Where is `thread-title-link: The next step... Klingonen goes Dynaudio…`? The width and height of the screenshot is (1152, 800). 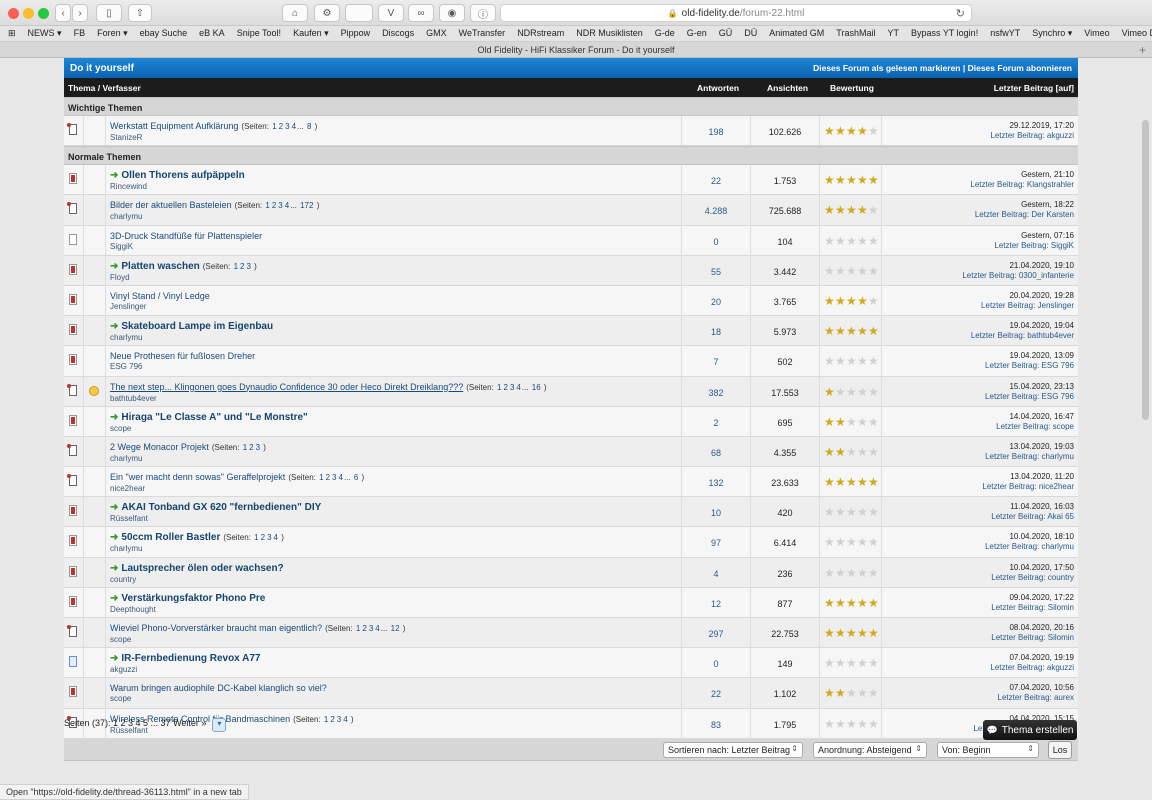 thread-title-link: The next step... Klingonen goes Dynaudio… is located at coordinates (286, 387).